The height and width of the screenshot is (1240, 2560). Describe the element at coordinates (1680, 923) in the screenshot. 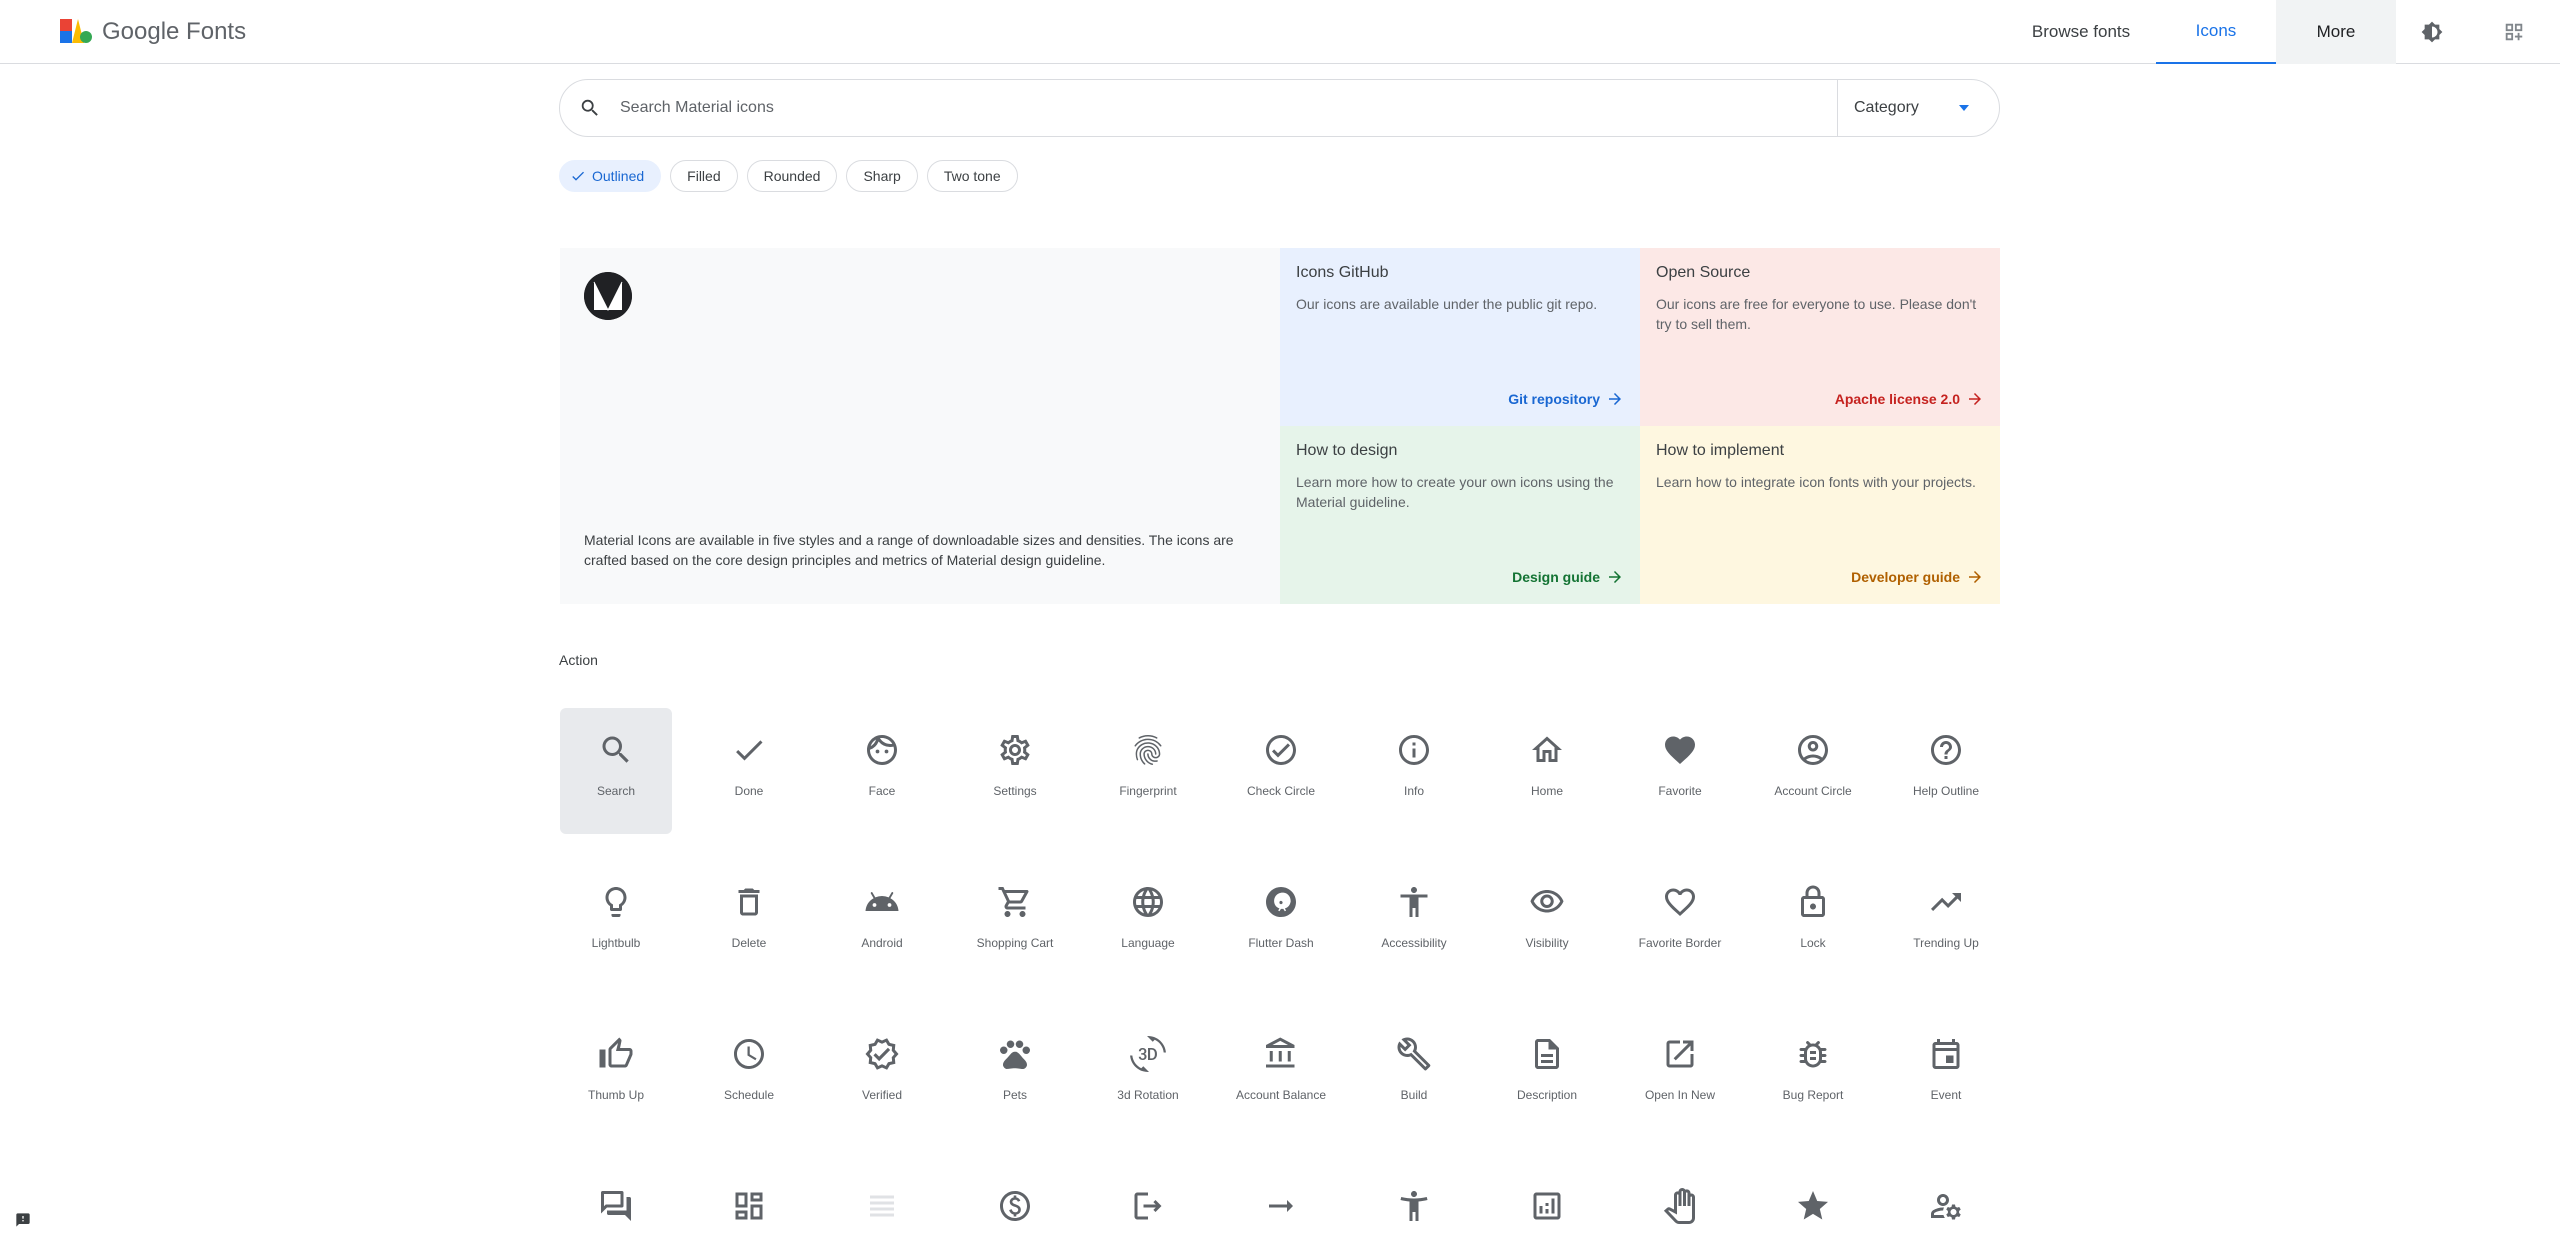

I see `icon-tile: Favorite Border` at that location.